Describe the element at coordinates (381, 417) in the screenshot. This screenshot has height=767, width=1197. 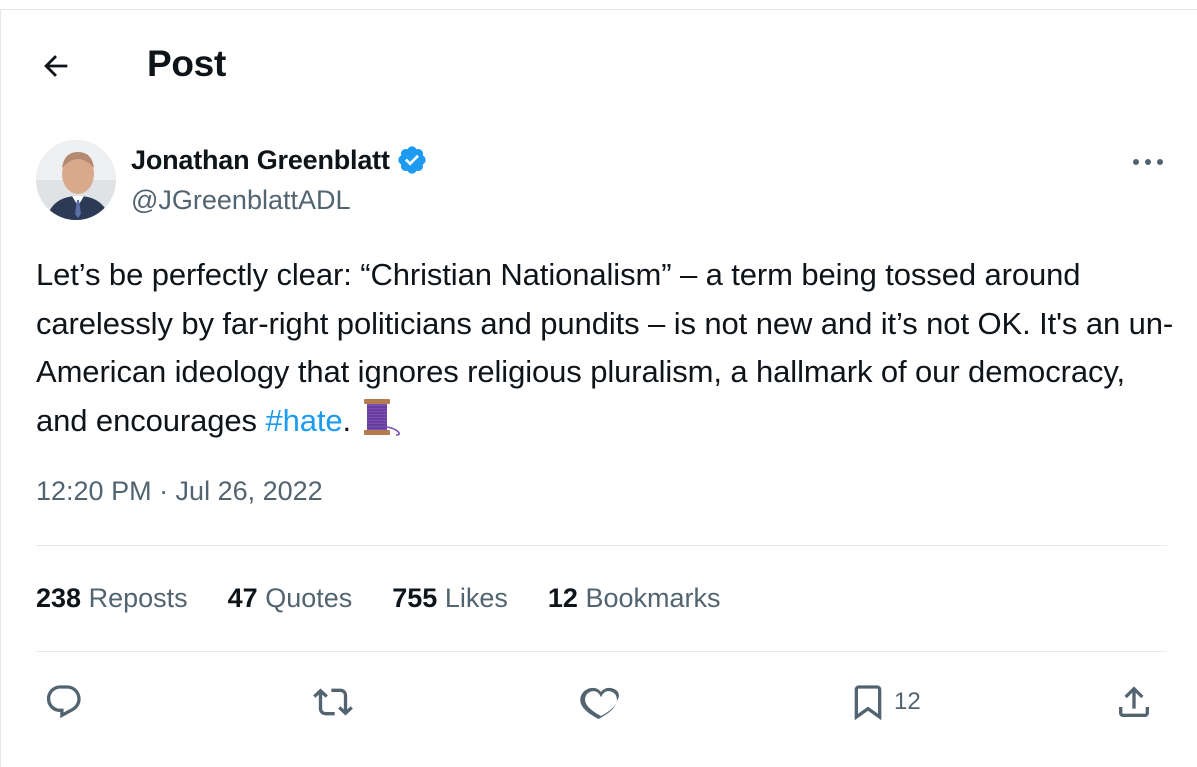
I see `spool-of-thread-icon` at that location.